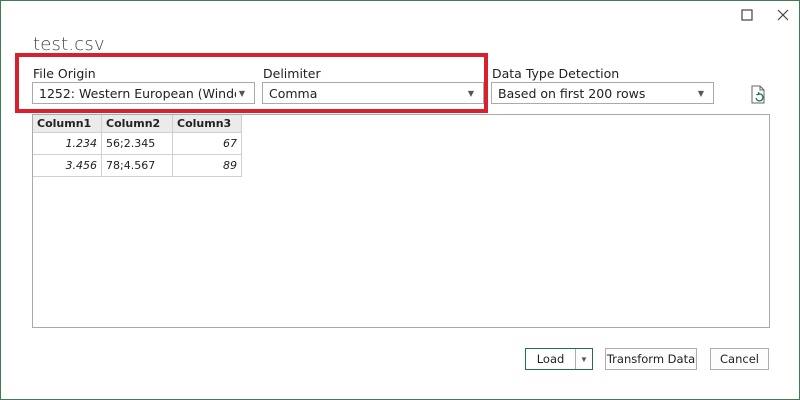  Describe the element at coordinates (739, 359) in the screenshot. I see `cancel-button: Cancel` at that location.